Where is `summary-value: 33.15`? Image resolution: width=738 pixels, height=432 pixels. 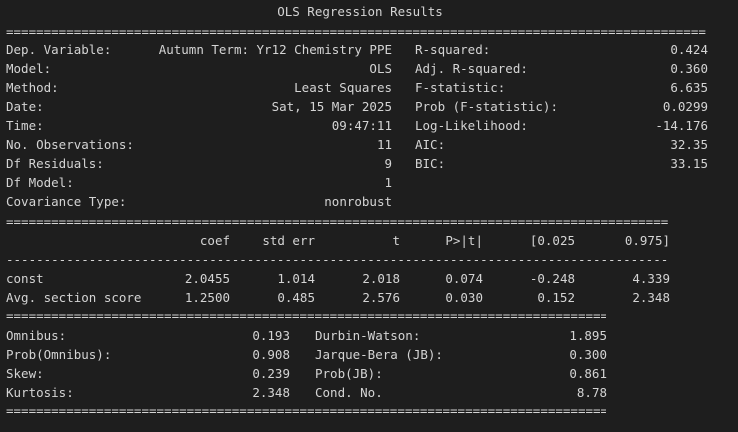 summary-value: 33.15 is located at coordinates (689, 163).